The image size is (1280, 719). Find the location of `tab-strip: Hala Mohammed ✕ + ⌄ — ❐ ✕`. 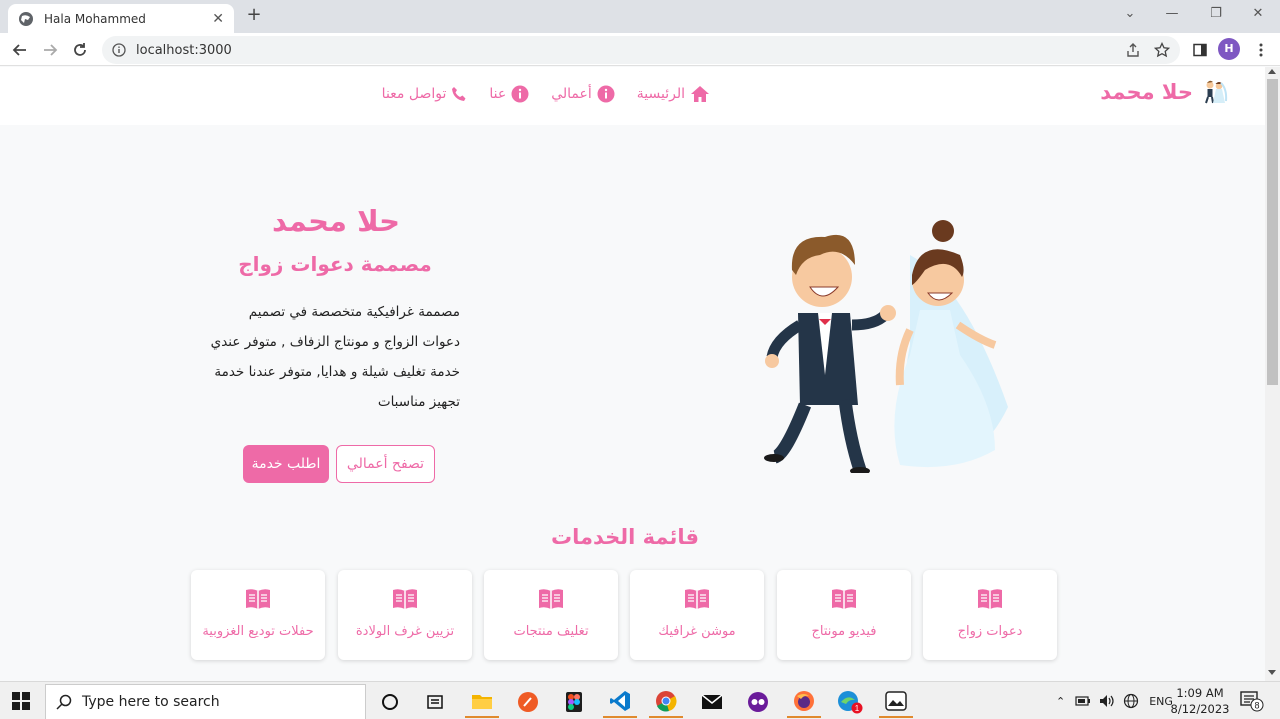

tab-strip: Hala Mohammed ✕ + ⌄ — ❐ ✕ is located at coordinates (640, 16).